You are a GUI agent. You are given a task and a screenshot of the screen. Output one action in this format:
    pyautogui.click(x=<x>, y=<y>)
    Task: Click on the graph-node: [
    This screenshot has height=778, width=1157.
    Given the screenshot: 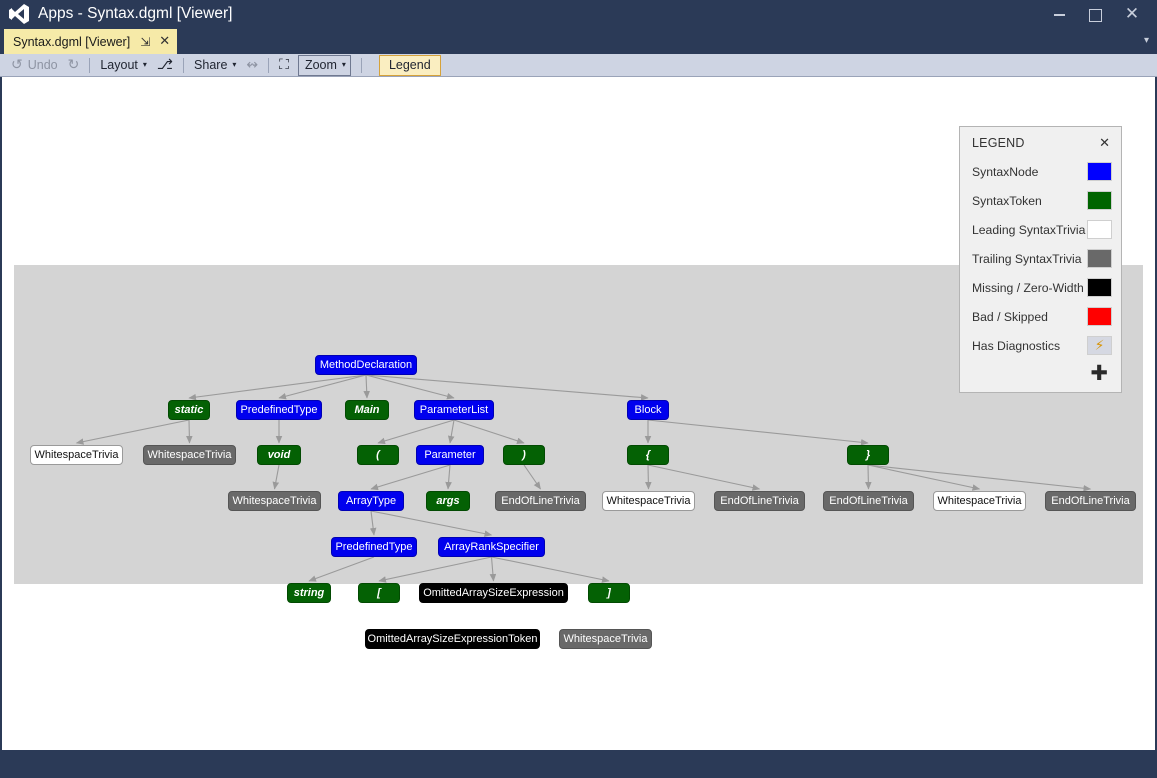 What is the action you would take?
    pyautogui.click(x=379, y=593)
    